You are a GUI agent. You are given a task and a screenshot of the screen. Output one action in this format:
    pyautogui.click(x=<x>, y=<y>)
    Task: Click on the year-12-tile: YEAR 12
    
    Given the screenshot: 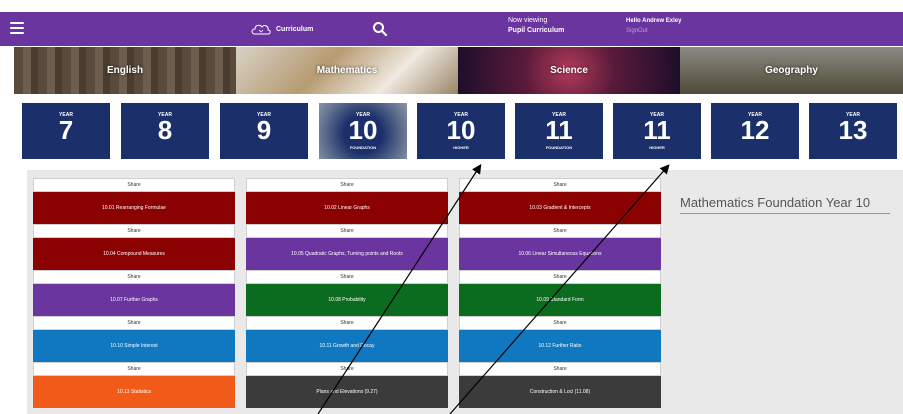 What is the action you would take?
    pyautogui.click(x=755, y=131)
    